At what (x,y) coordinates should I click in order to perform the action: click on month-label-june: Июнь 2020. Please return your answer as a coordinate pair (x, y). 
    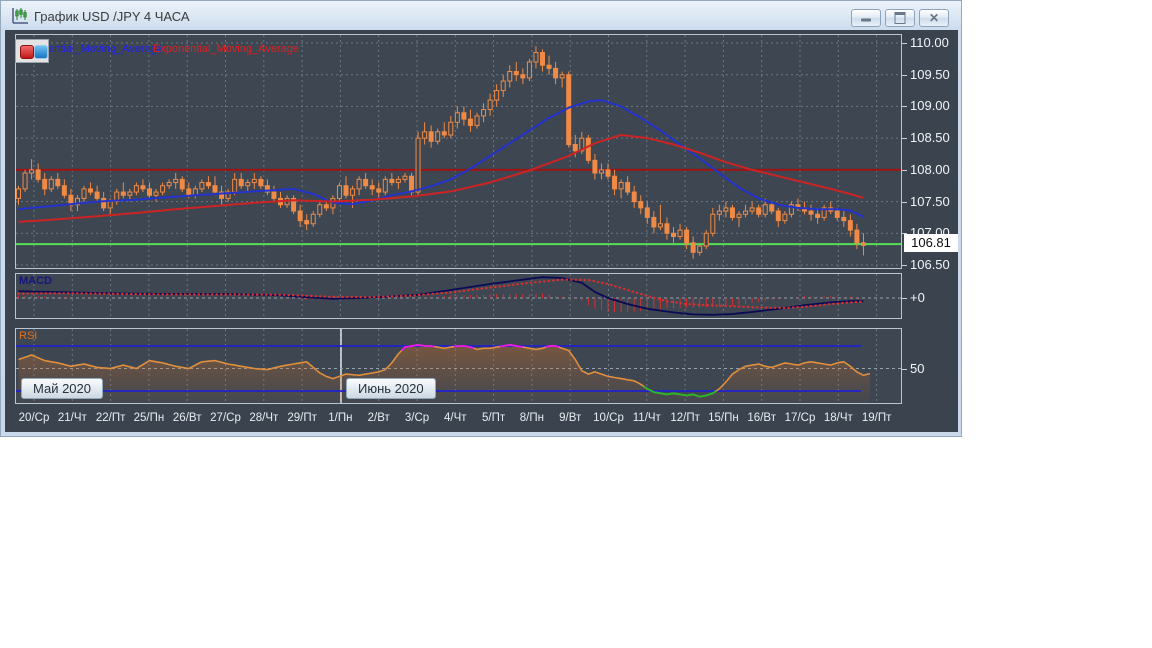
    Looking at the image, I should click on (391, 388).